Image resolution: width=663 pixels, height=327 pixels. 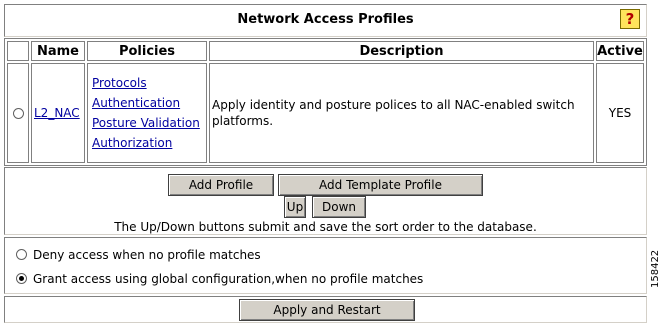 I want to click on grant-access-radio, so click(x=21, y=278).